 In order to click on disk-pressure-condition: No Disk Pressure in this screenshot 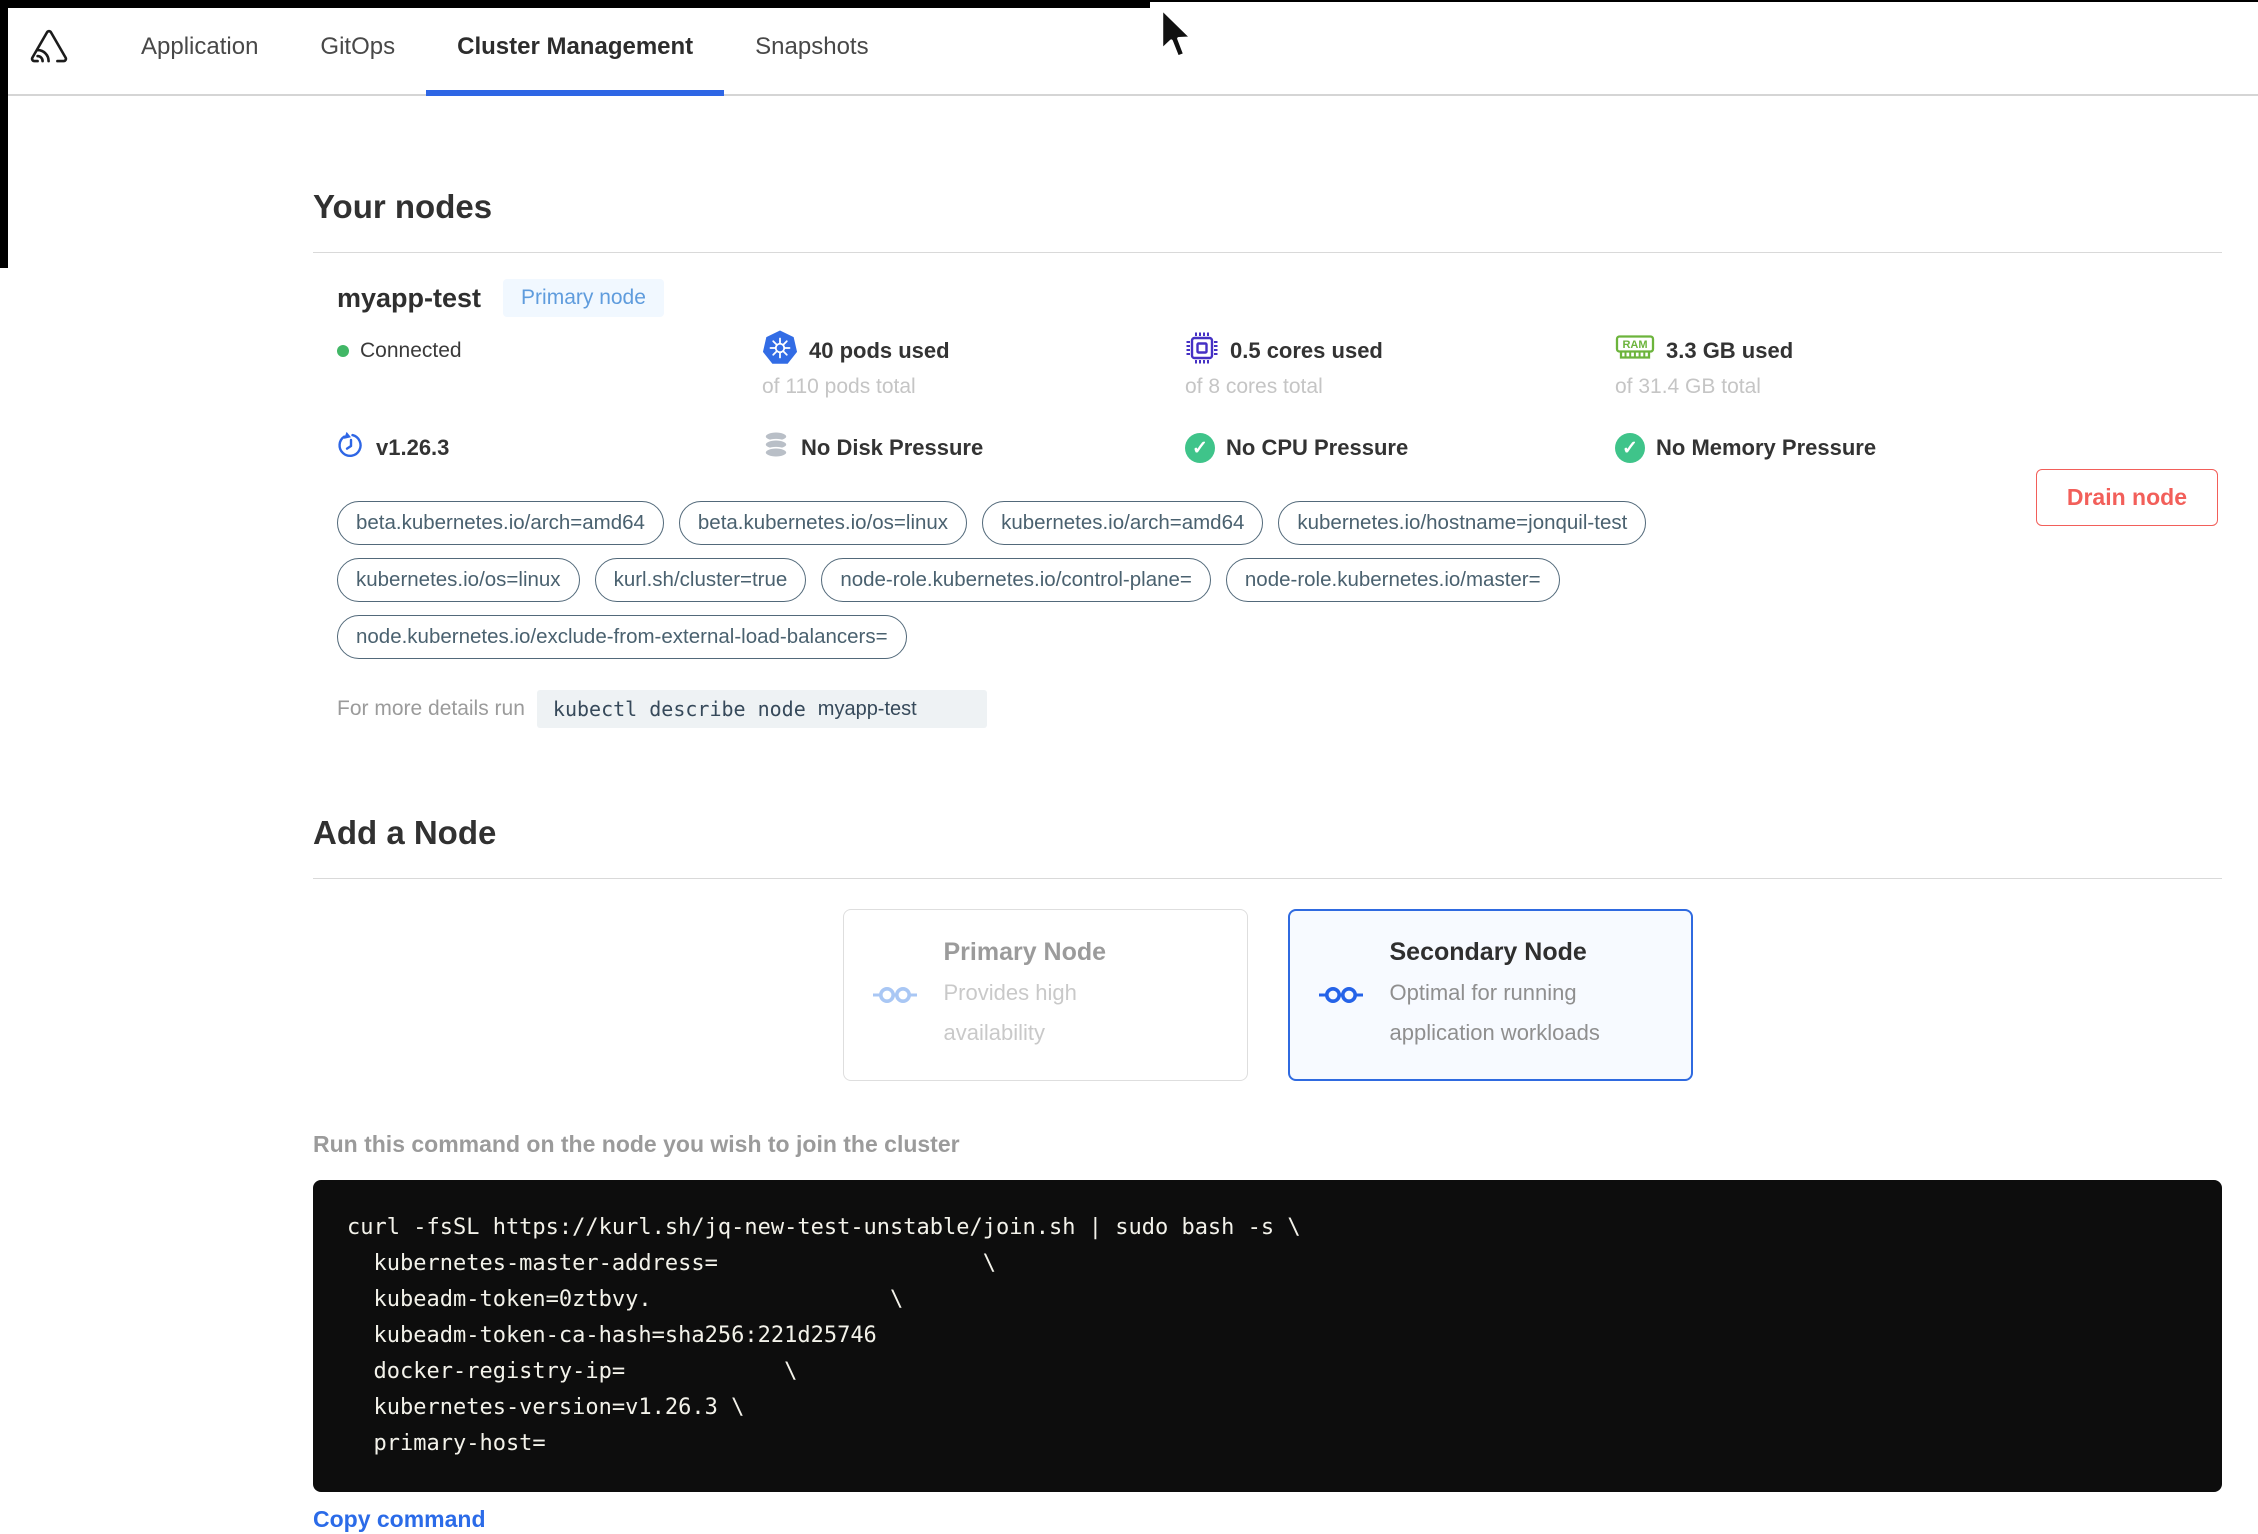, I will do `click(973, 448)`.